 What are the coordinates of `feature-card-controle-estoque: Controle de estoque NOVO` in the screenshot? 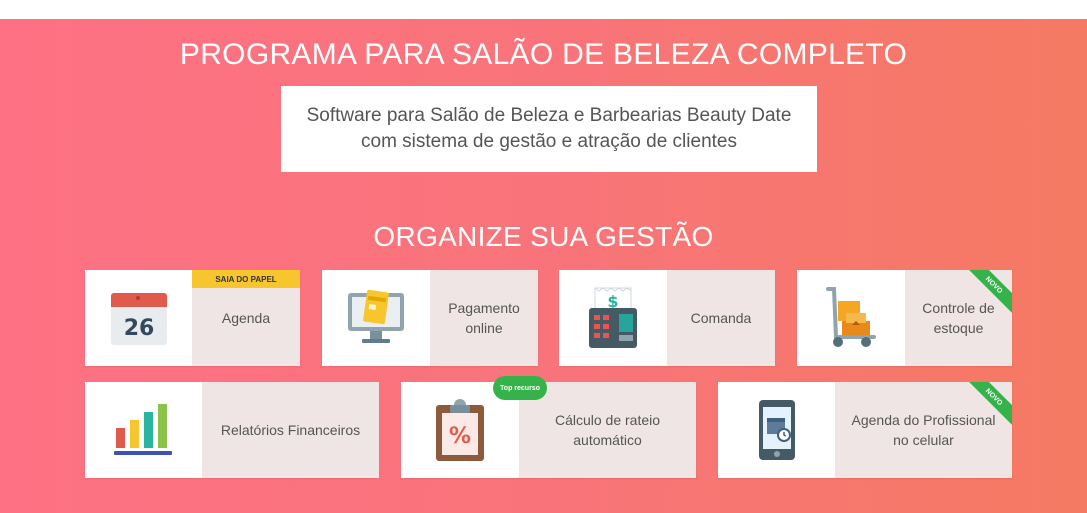 It's located at (904, 318).